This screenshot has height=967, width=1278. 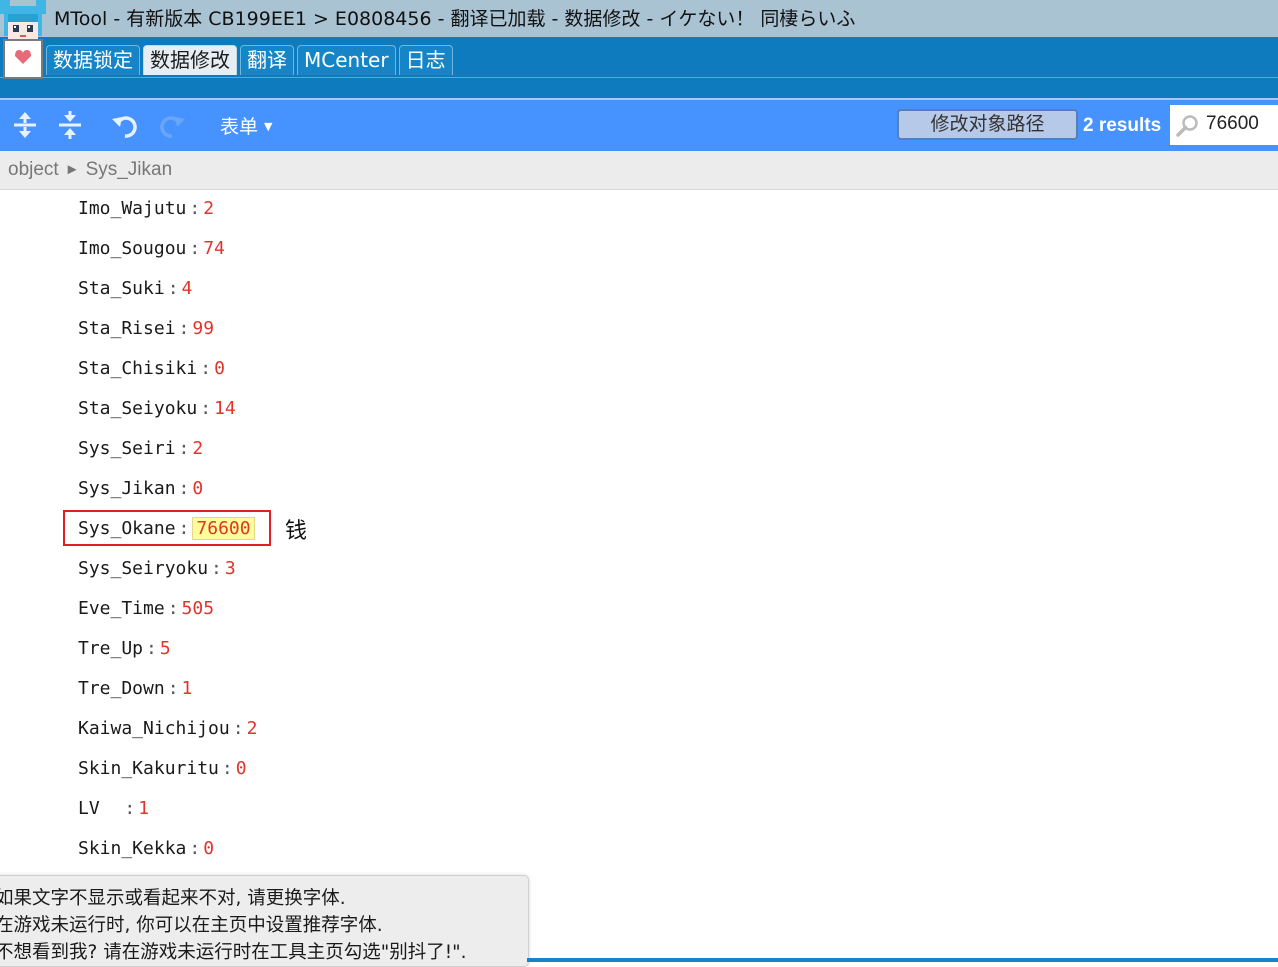 I want to click on tab-divider, so click(x=639, y=77).